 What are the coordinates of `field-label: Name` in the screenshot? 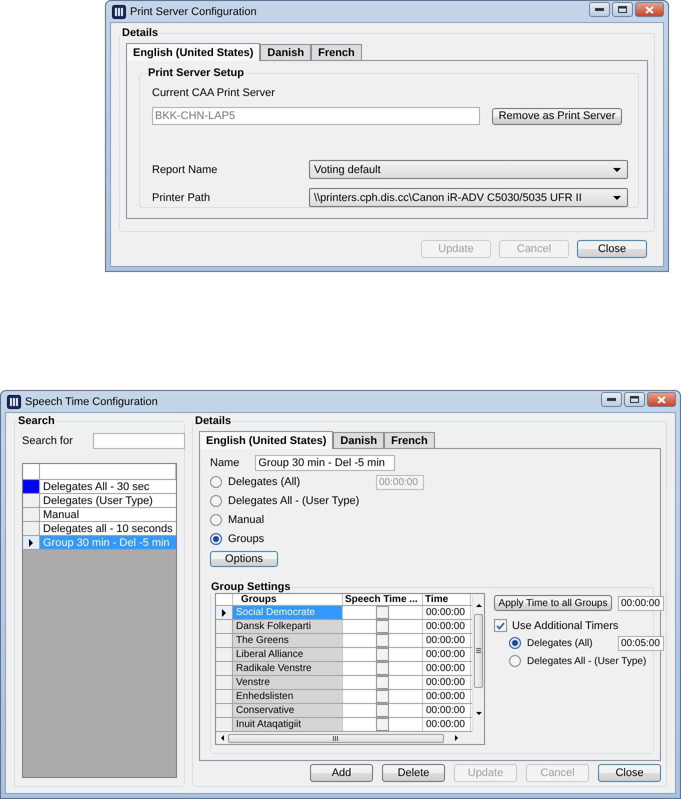 It's located at (225, 463).